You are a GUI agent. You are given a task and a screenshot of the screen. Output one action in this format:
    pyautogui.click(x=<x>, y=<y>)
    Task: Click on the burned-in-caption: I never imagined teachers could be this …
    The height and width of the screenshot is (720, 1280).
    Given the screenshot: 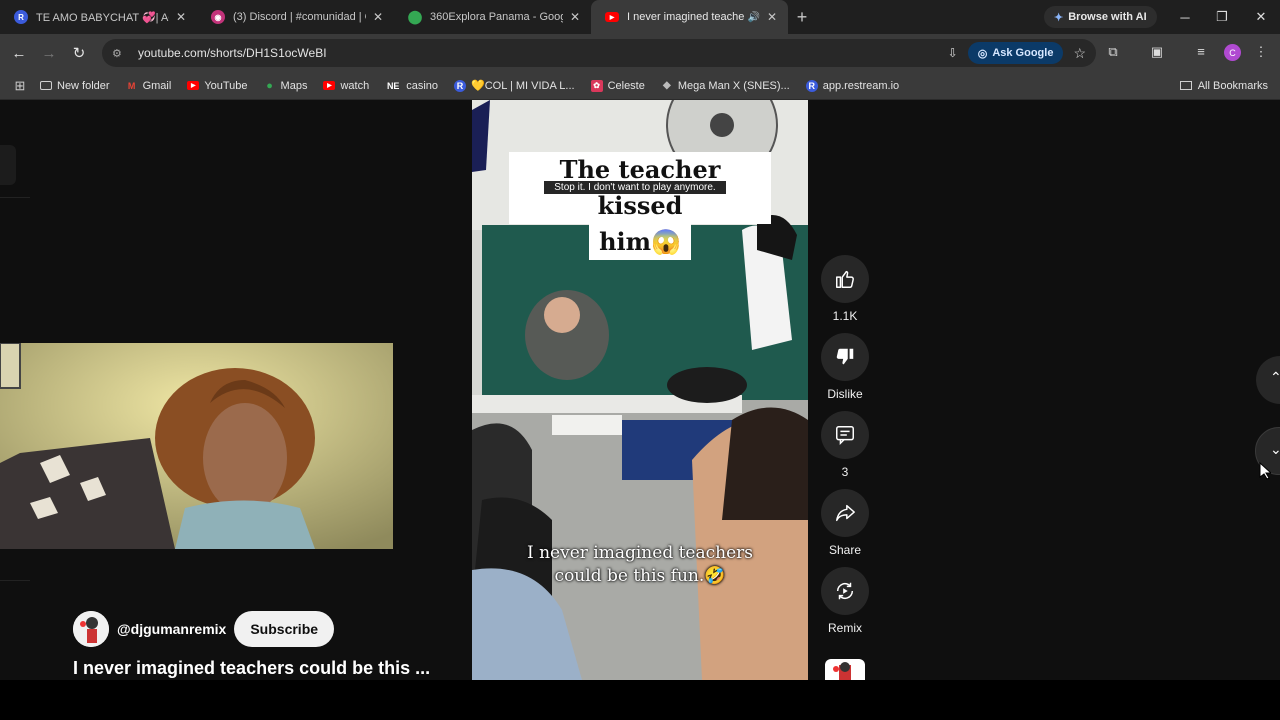 What is the action you would take?
    pyautogui.click(x=640, y=565)
    